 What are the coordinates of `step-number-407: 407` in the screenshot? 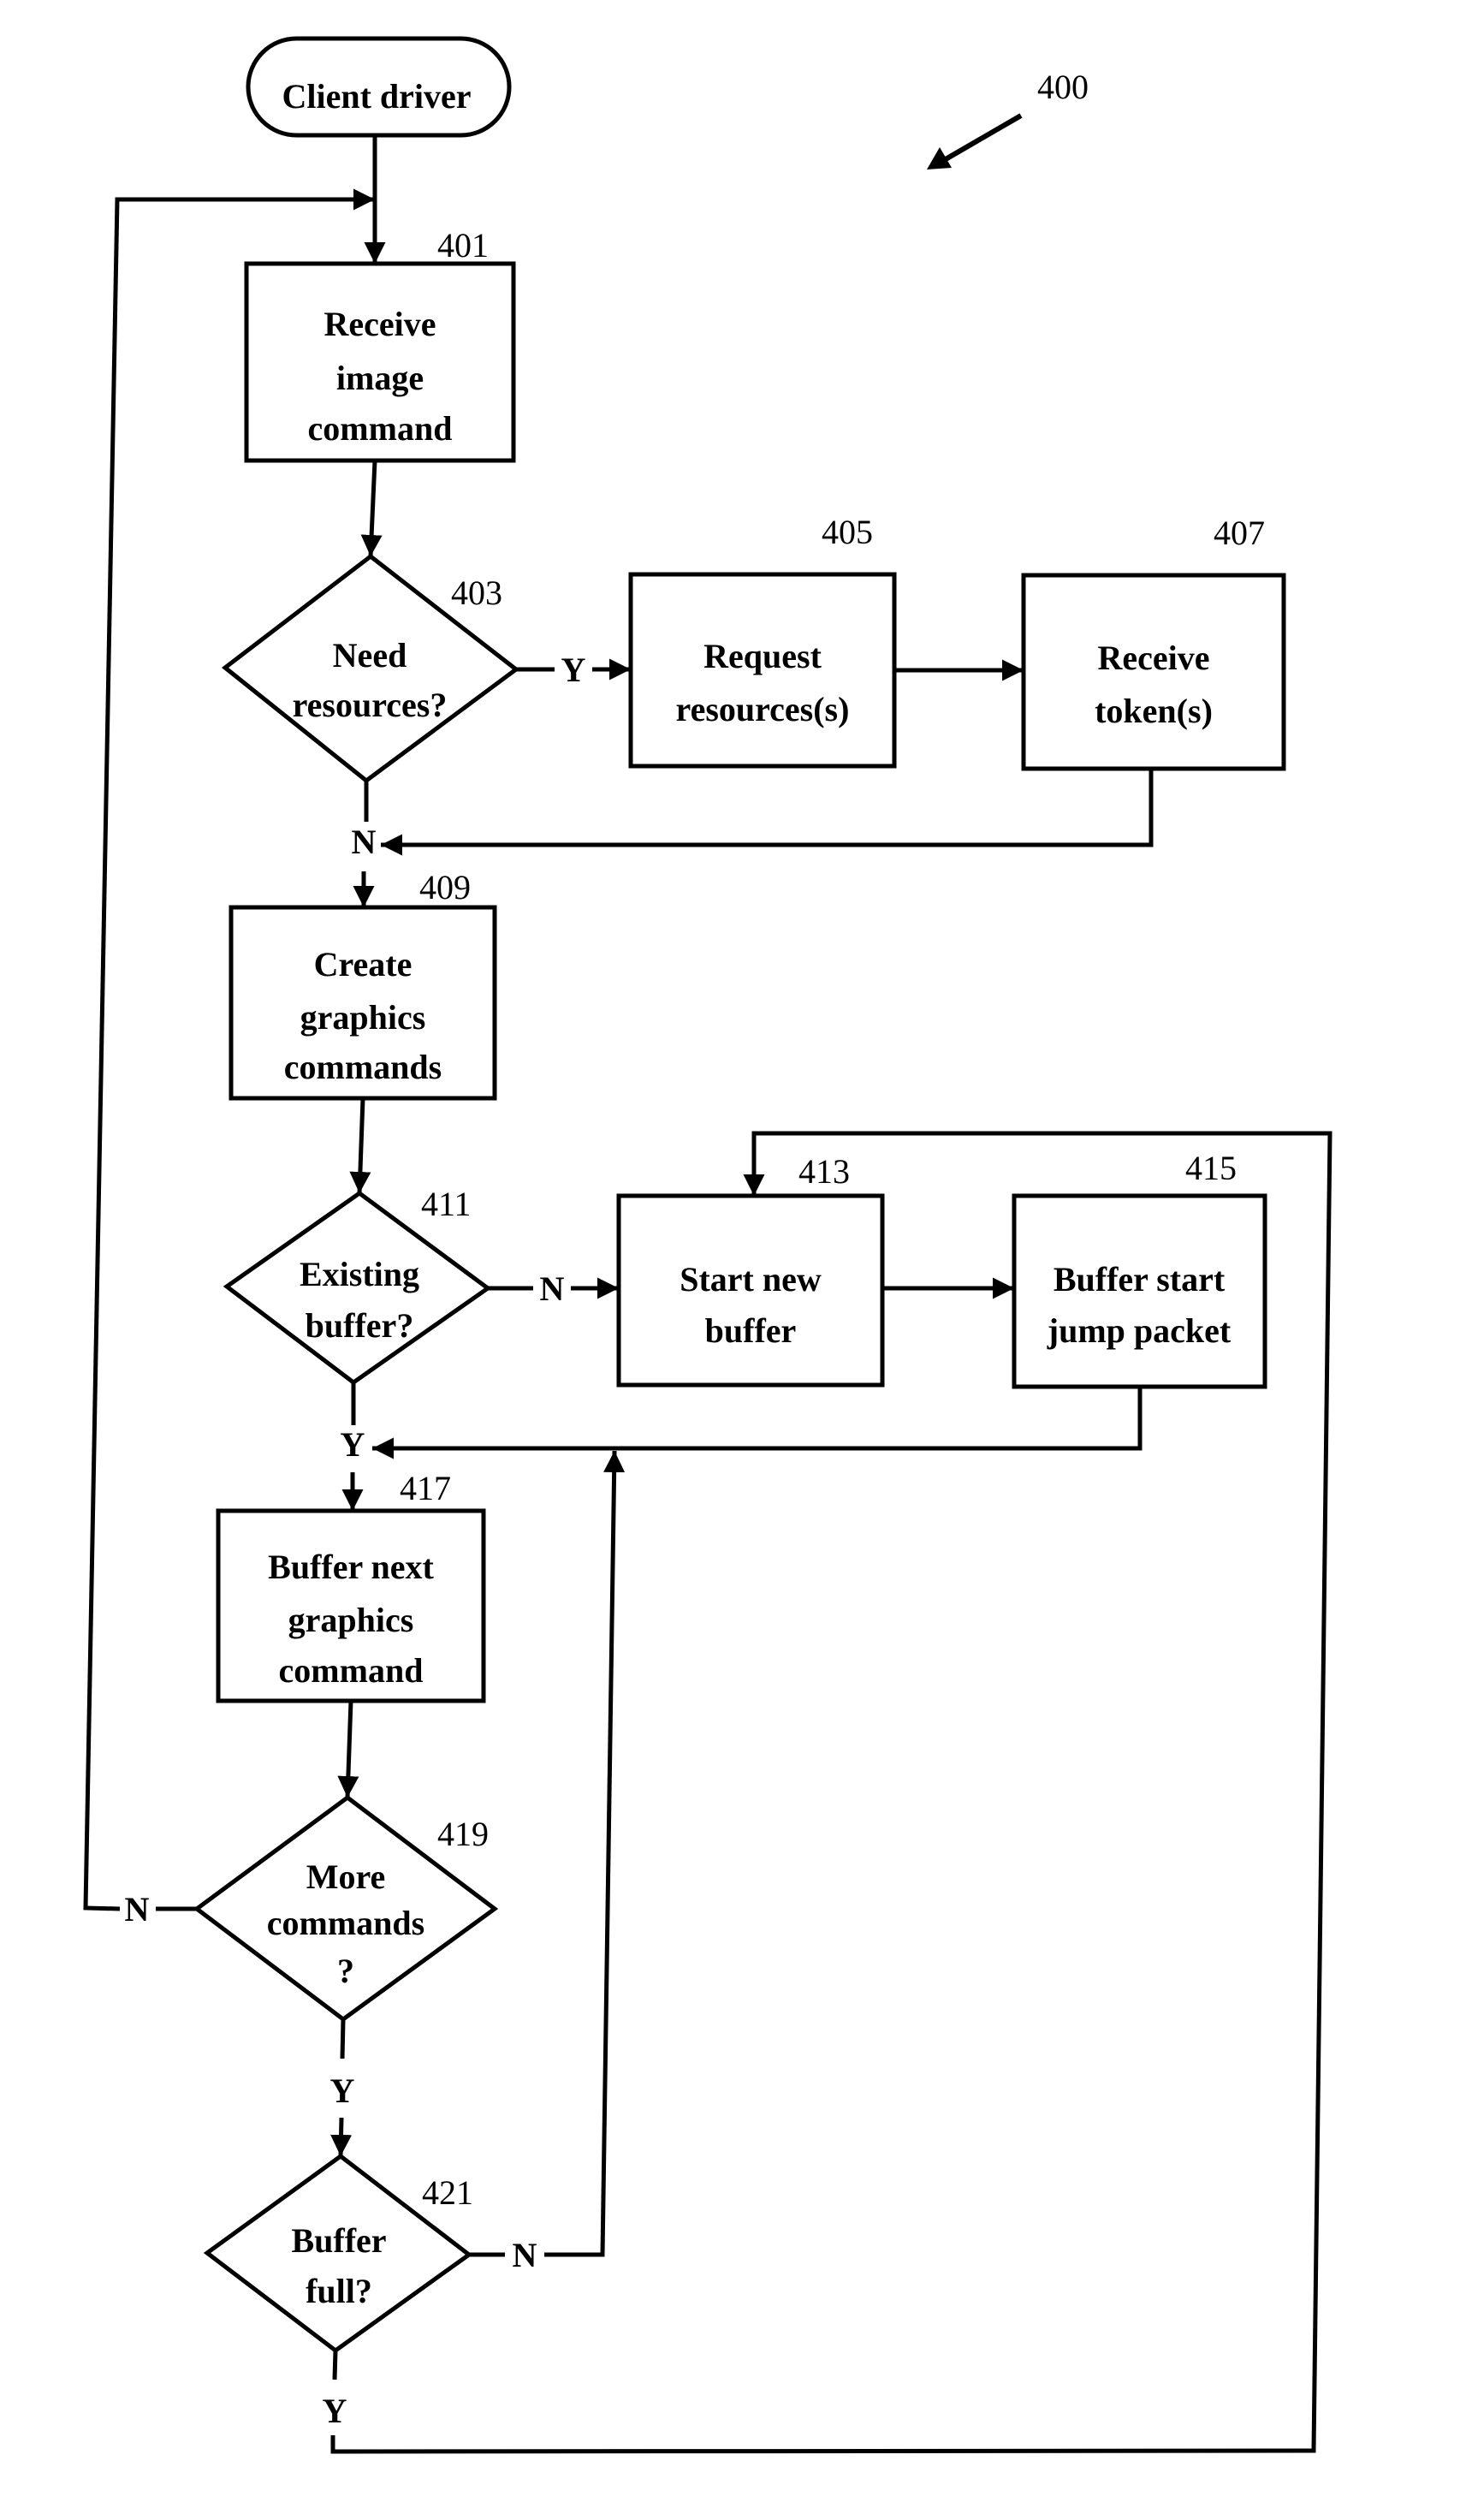 It's located at (1239, 533).